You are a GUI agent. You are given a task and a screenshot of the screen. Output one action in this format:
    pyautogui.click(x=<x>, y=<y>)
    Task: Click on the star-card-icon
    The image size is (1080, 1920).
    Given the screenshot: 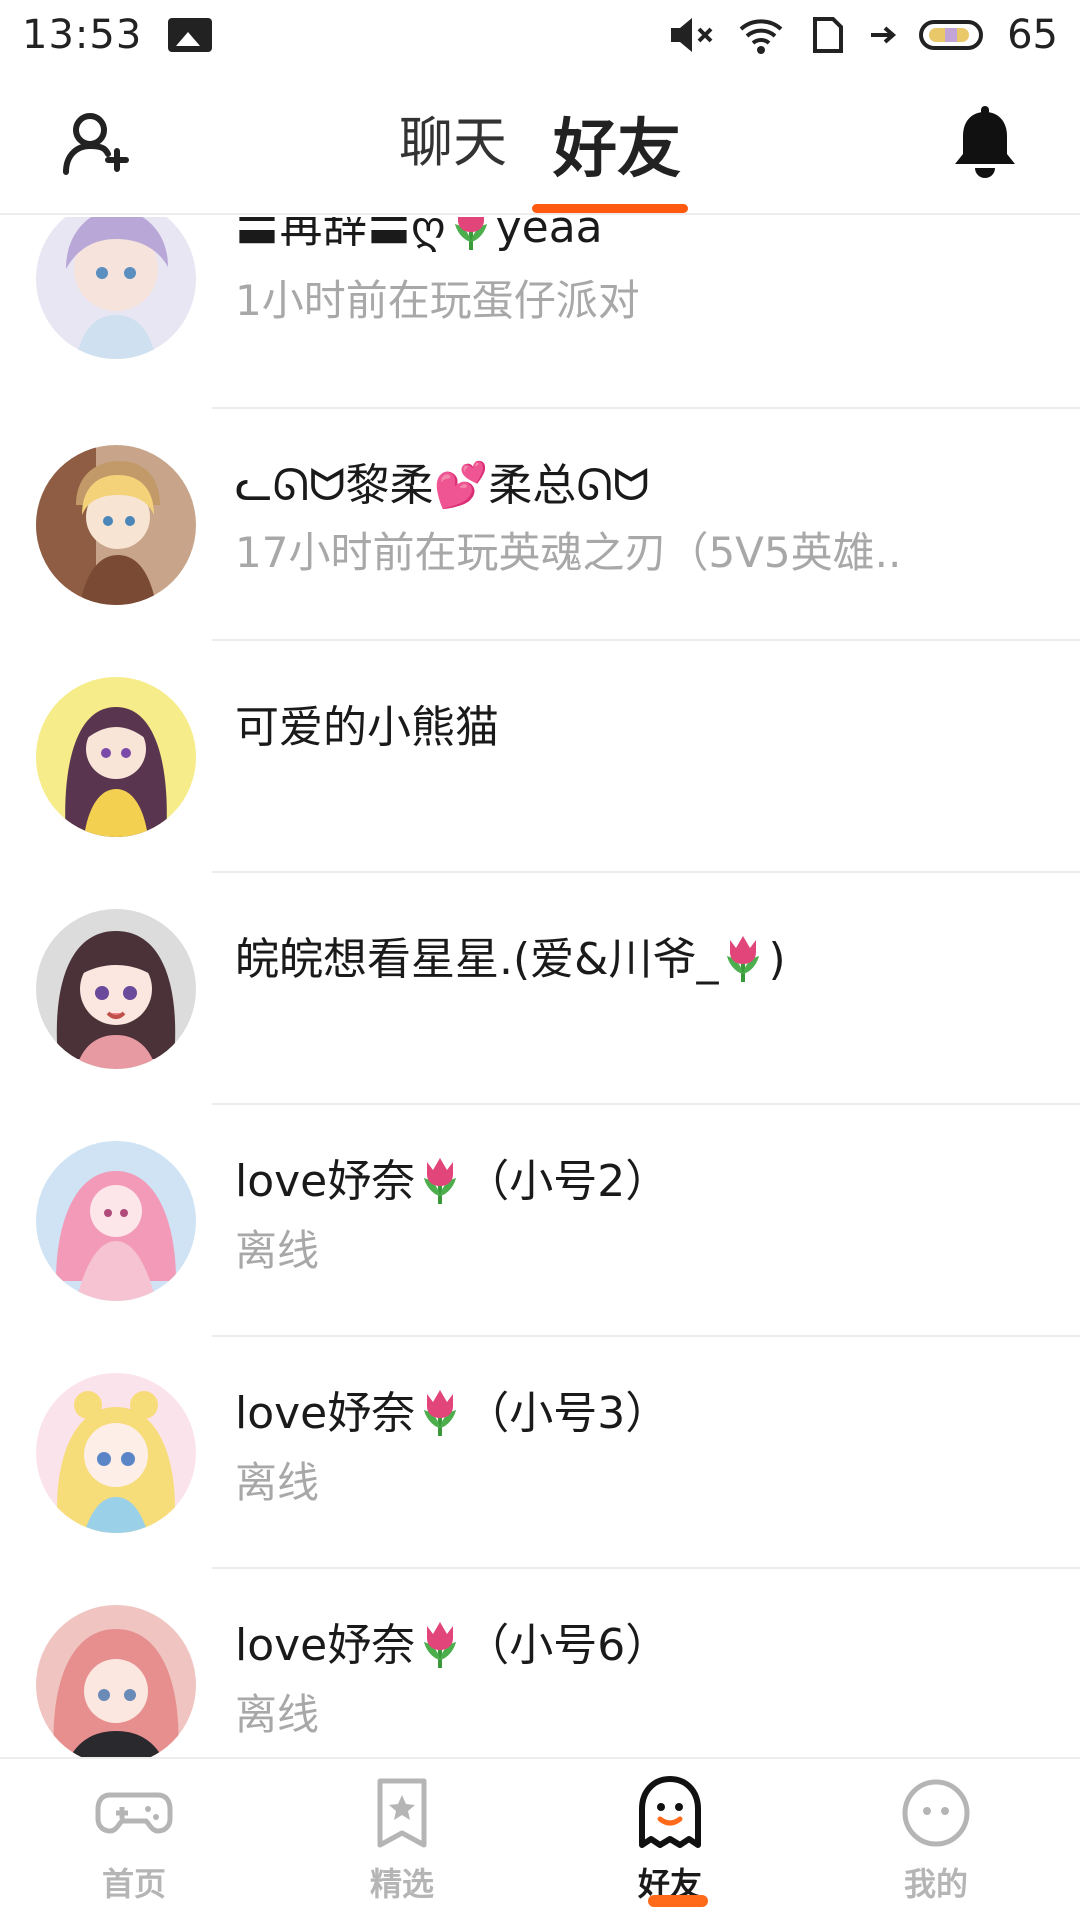 What is the action you would take?
    pyautogui.click(x=402, y=1813)
    